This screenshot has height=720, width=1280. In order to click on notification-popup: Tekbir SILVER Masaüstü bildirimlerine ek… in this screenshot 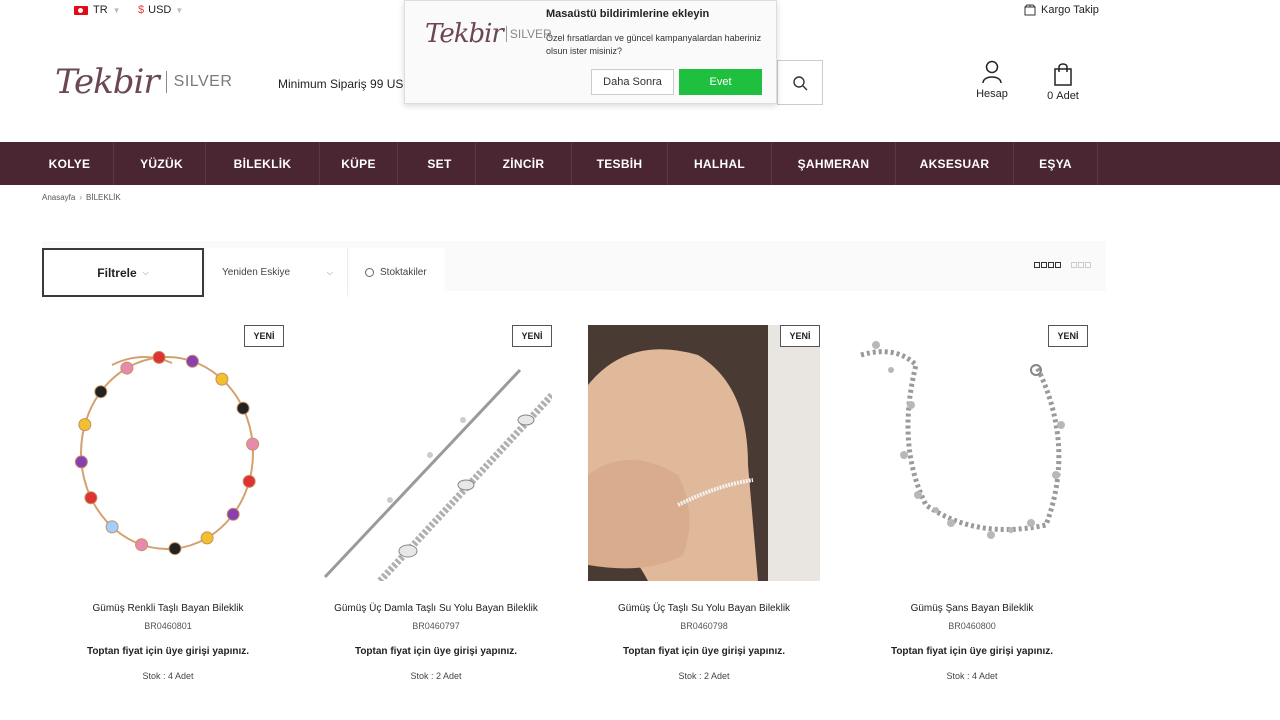, I will do `click(590, 52)`.